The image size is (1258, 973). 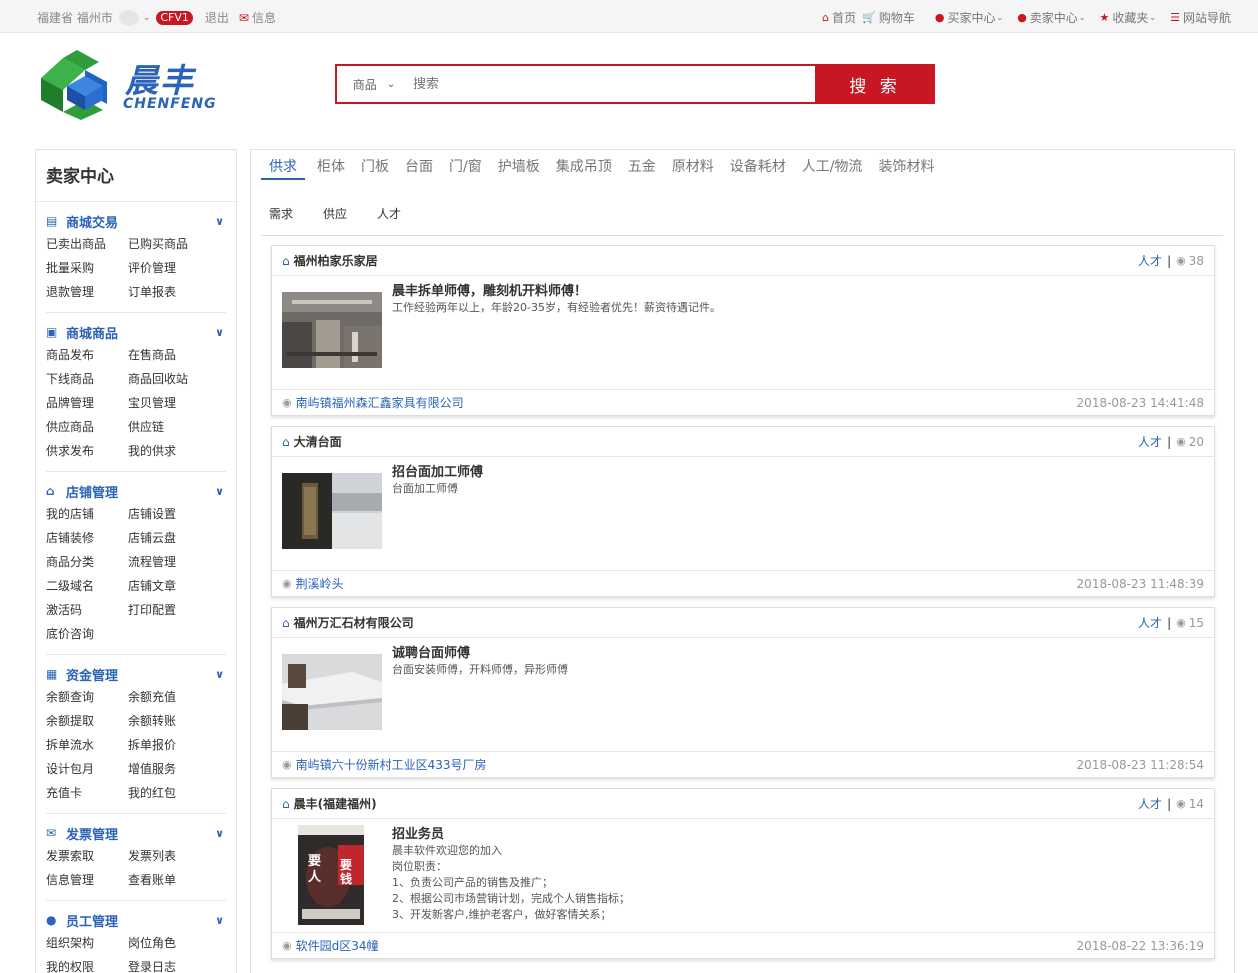 I want to click on sub-tab: 供应, so click(x=331, y=213).